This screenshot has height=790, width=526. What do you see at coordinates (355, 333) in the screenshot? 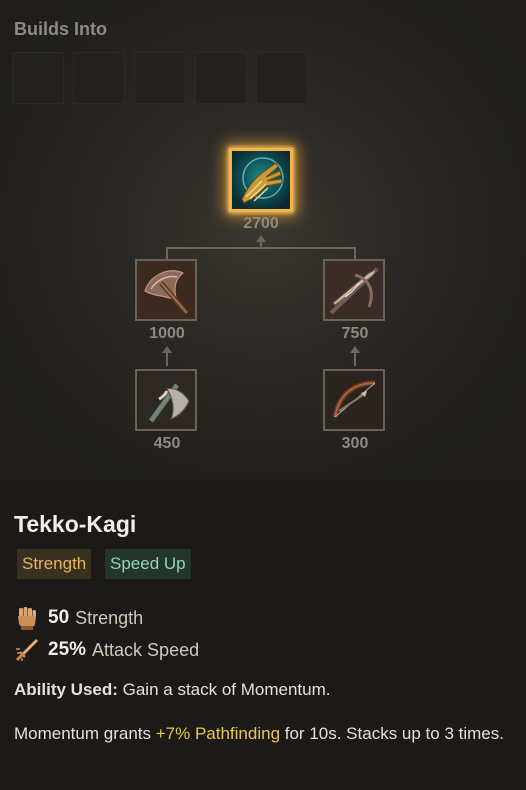
I see `item-cost: 750` at bounding box center [355, 333].